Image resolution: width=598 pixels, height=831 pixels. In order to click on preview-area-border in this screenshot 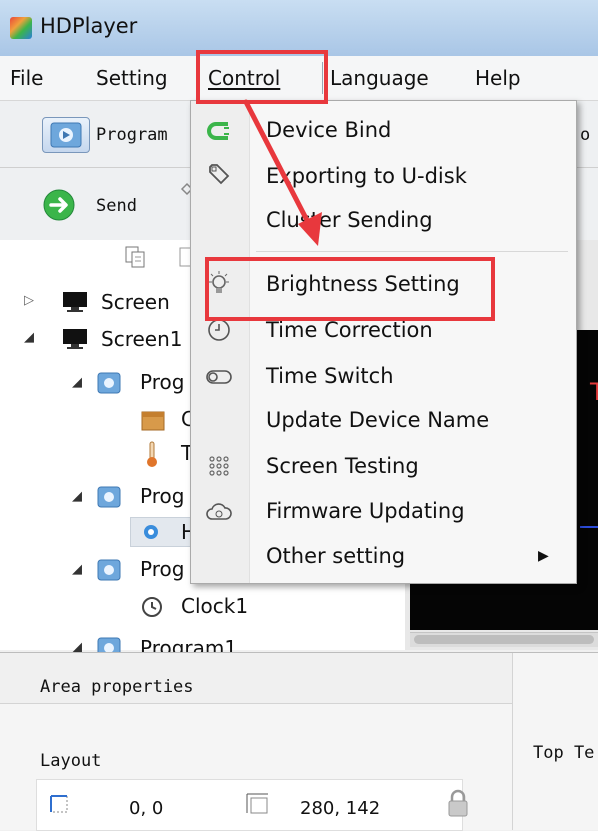, I will do `click(589, 527)`.